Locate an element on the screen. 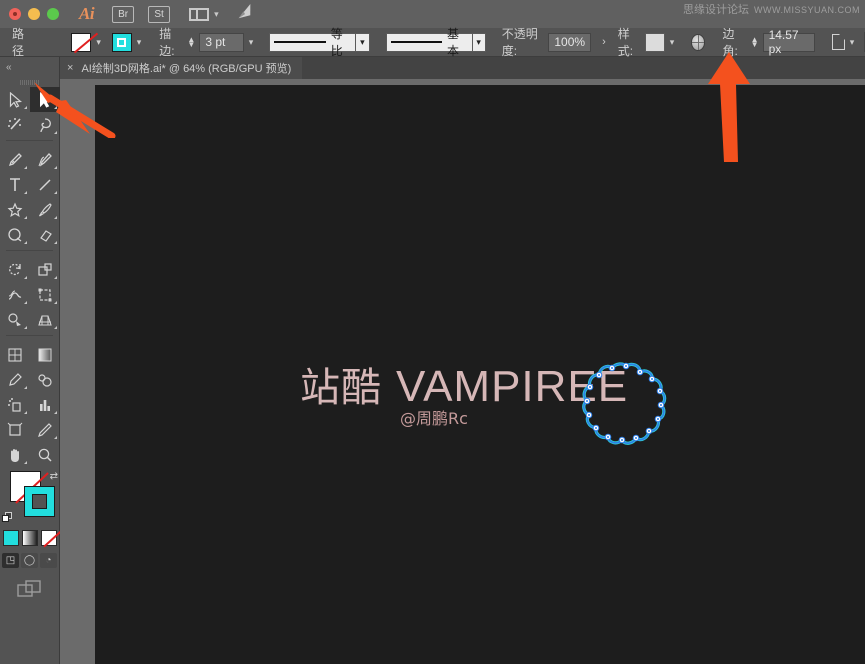  graphic-style-swatch is located at coordinates (654, 42).